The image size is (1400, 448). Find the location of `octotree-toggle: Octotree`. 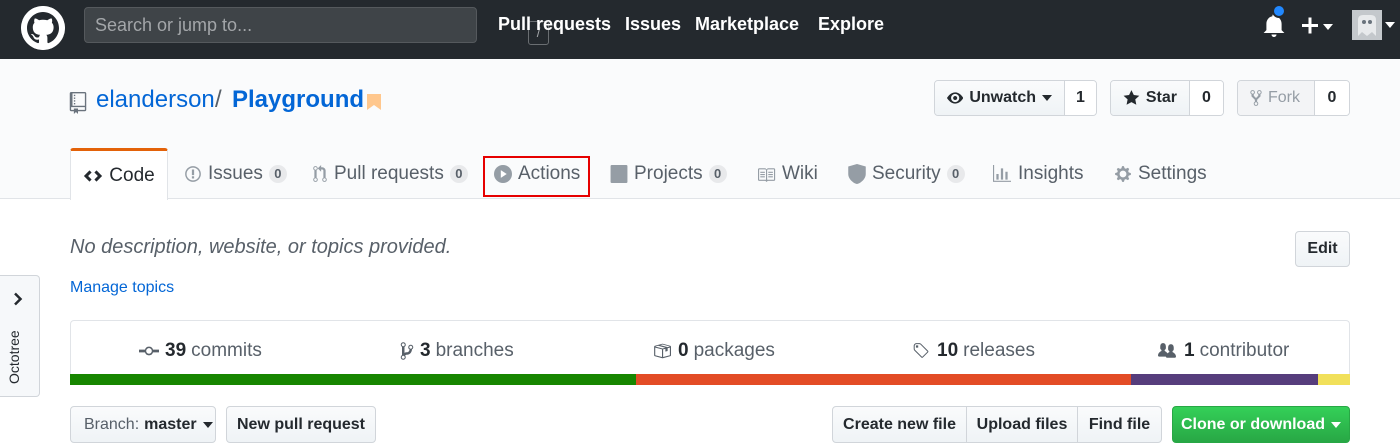

octotree-toggle: Octotree is located at coordinates (20, 336).